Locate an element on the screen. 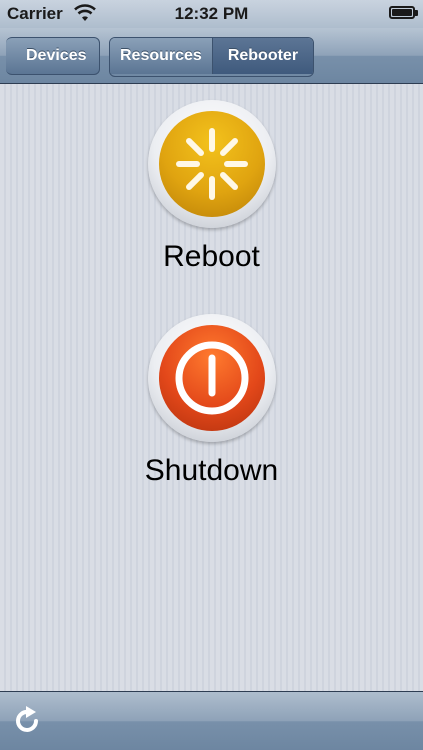 This screenshot has height=750, width=423. power-icon is located at coordinates (211, 378).